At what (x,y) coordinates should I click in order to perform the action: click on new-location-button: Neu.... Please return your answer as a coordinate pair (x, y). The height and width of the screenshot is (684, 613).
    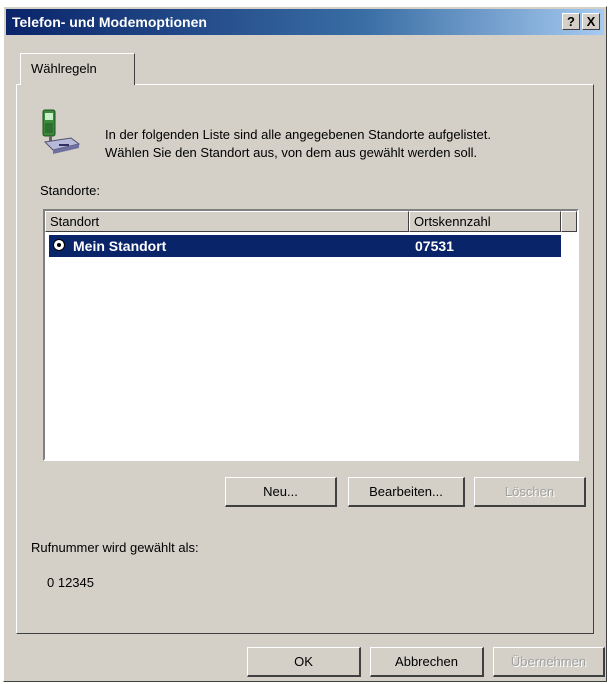
    Looking at the image, I should click on (281, 492).